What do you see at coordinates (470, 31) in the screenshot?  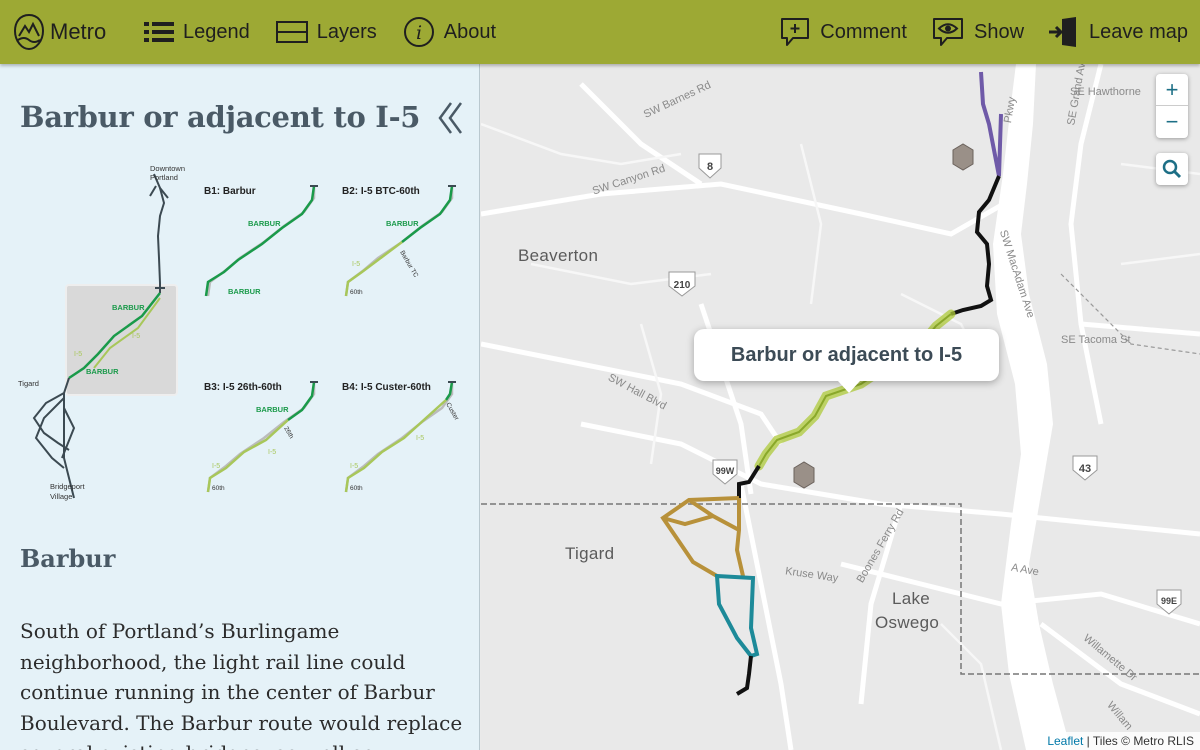 I see `about-label: About` at bounding box center [470, 31].